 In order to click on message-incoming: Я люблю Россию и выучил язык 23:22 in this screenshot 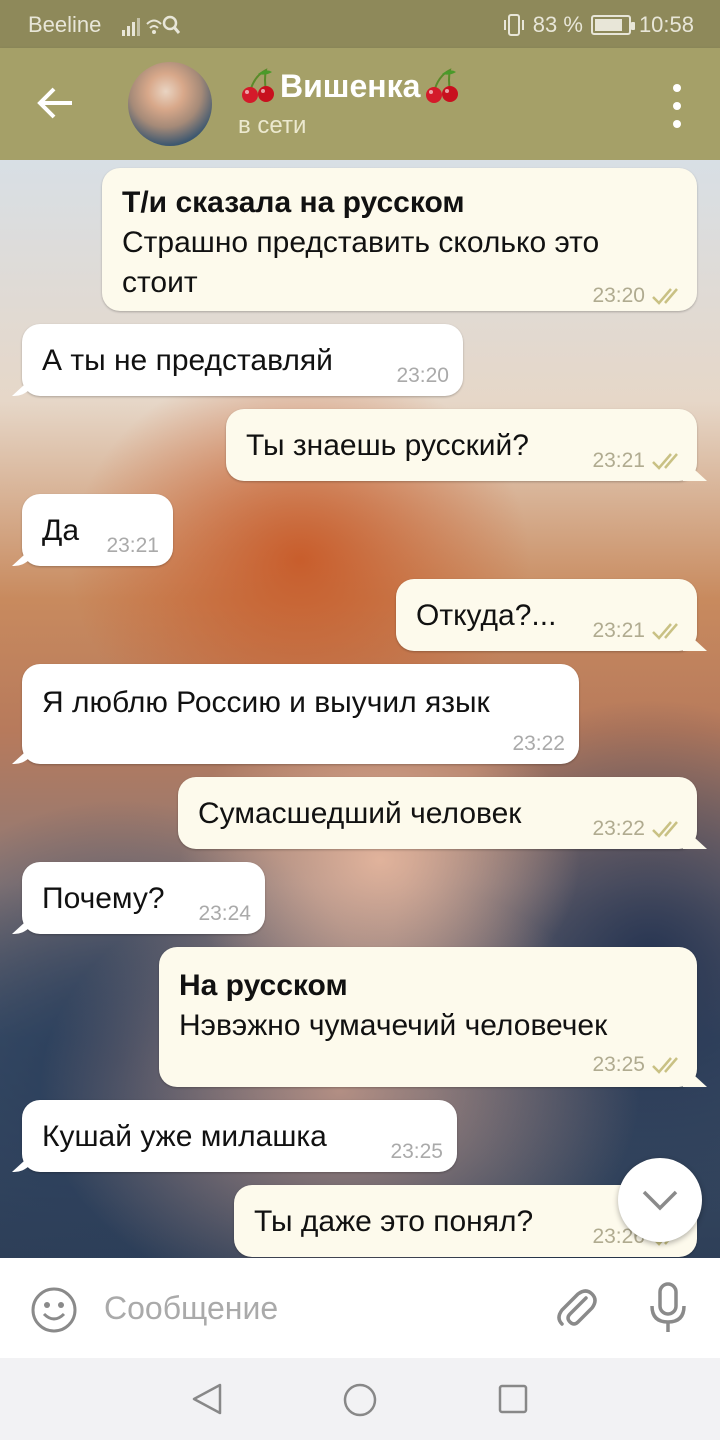, I will do `click(300, 714)`.